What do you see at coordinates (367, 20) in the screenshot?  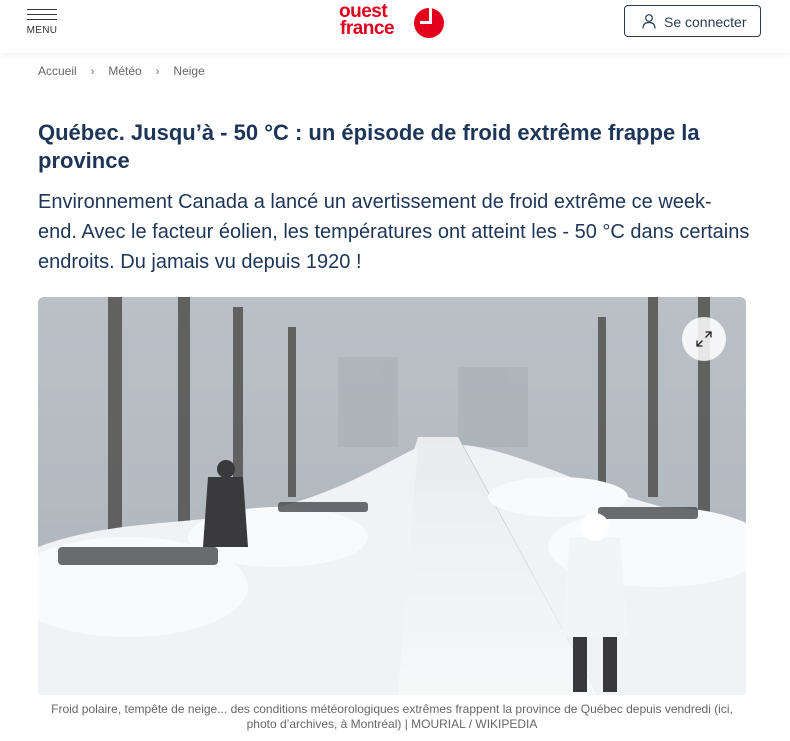 I see `logo-wordmark: ouest france` at bounding box center [367, 20].